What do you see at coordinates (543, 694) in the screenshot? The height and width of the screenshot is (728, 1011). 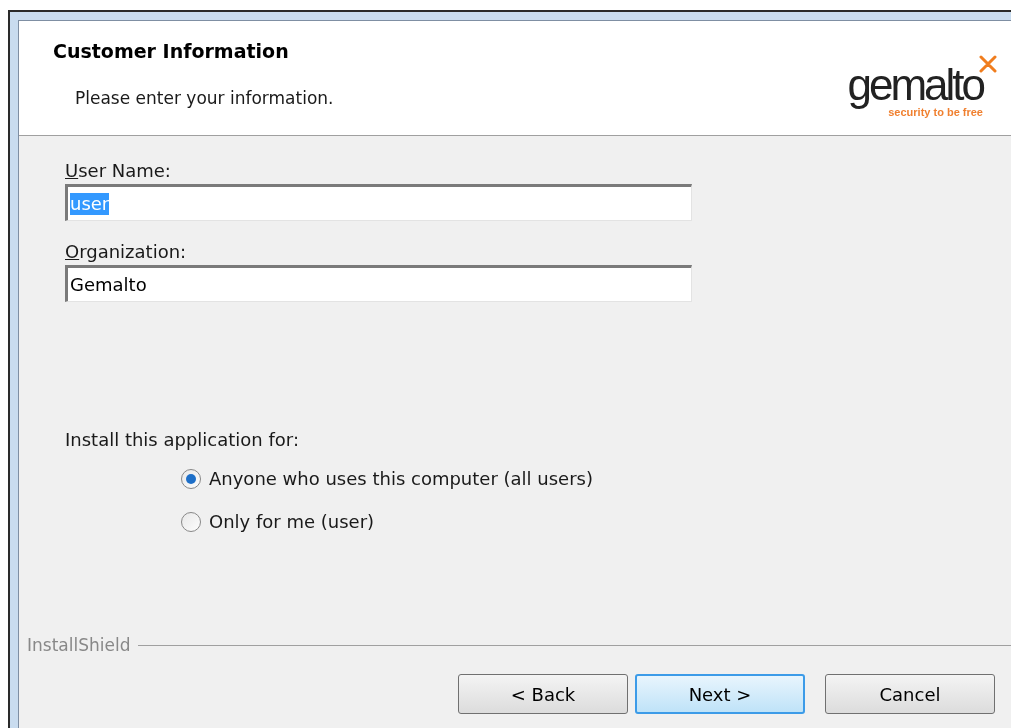 I see `dialog-button: < Back` at bounding box center [543, 694].